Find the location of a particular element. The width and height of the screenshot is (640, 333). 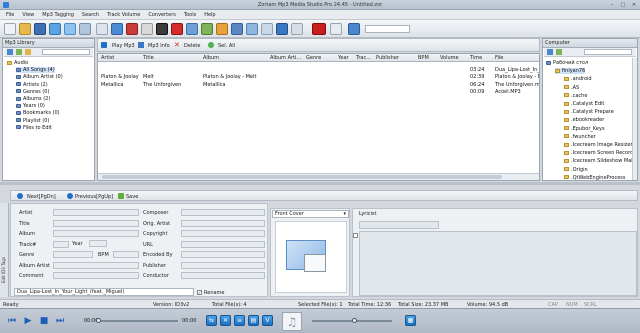

library-item: Album Artist (0) is located at coordinates (39, 77).